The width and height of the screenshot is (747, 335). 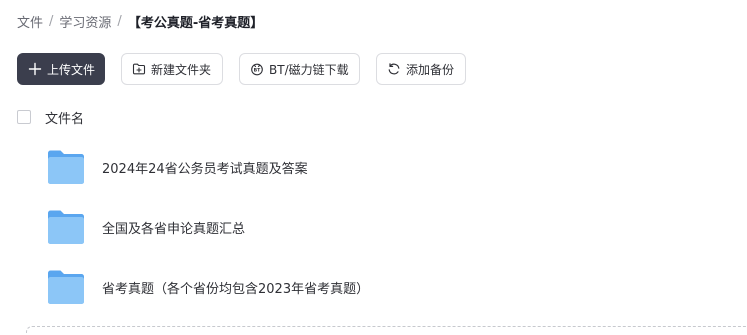 What do you see at coordinates (386, 330) in the screenshot?
I see `drop-zone-border` at bounding box center [386, 330].